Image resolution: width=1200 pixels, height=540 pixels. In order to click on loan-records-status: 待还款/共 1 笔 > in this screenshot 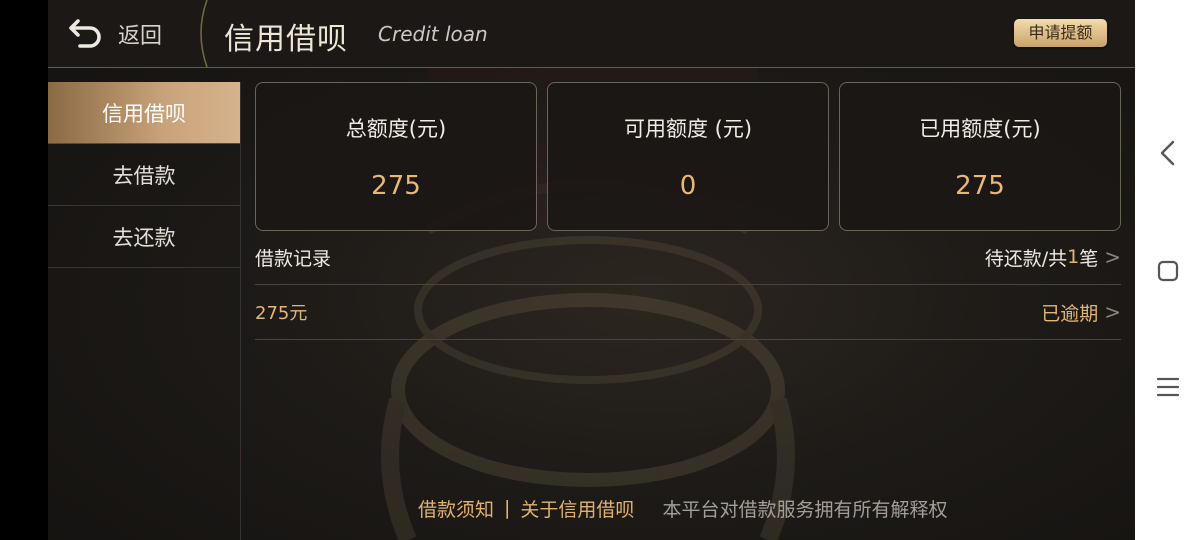, I will do `click(1053, 257)`.